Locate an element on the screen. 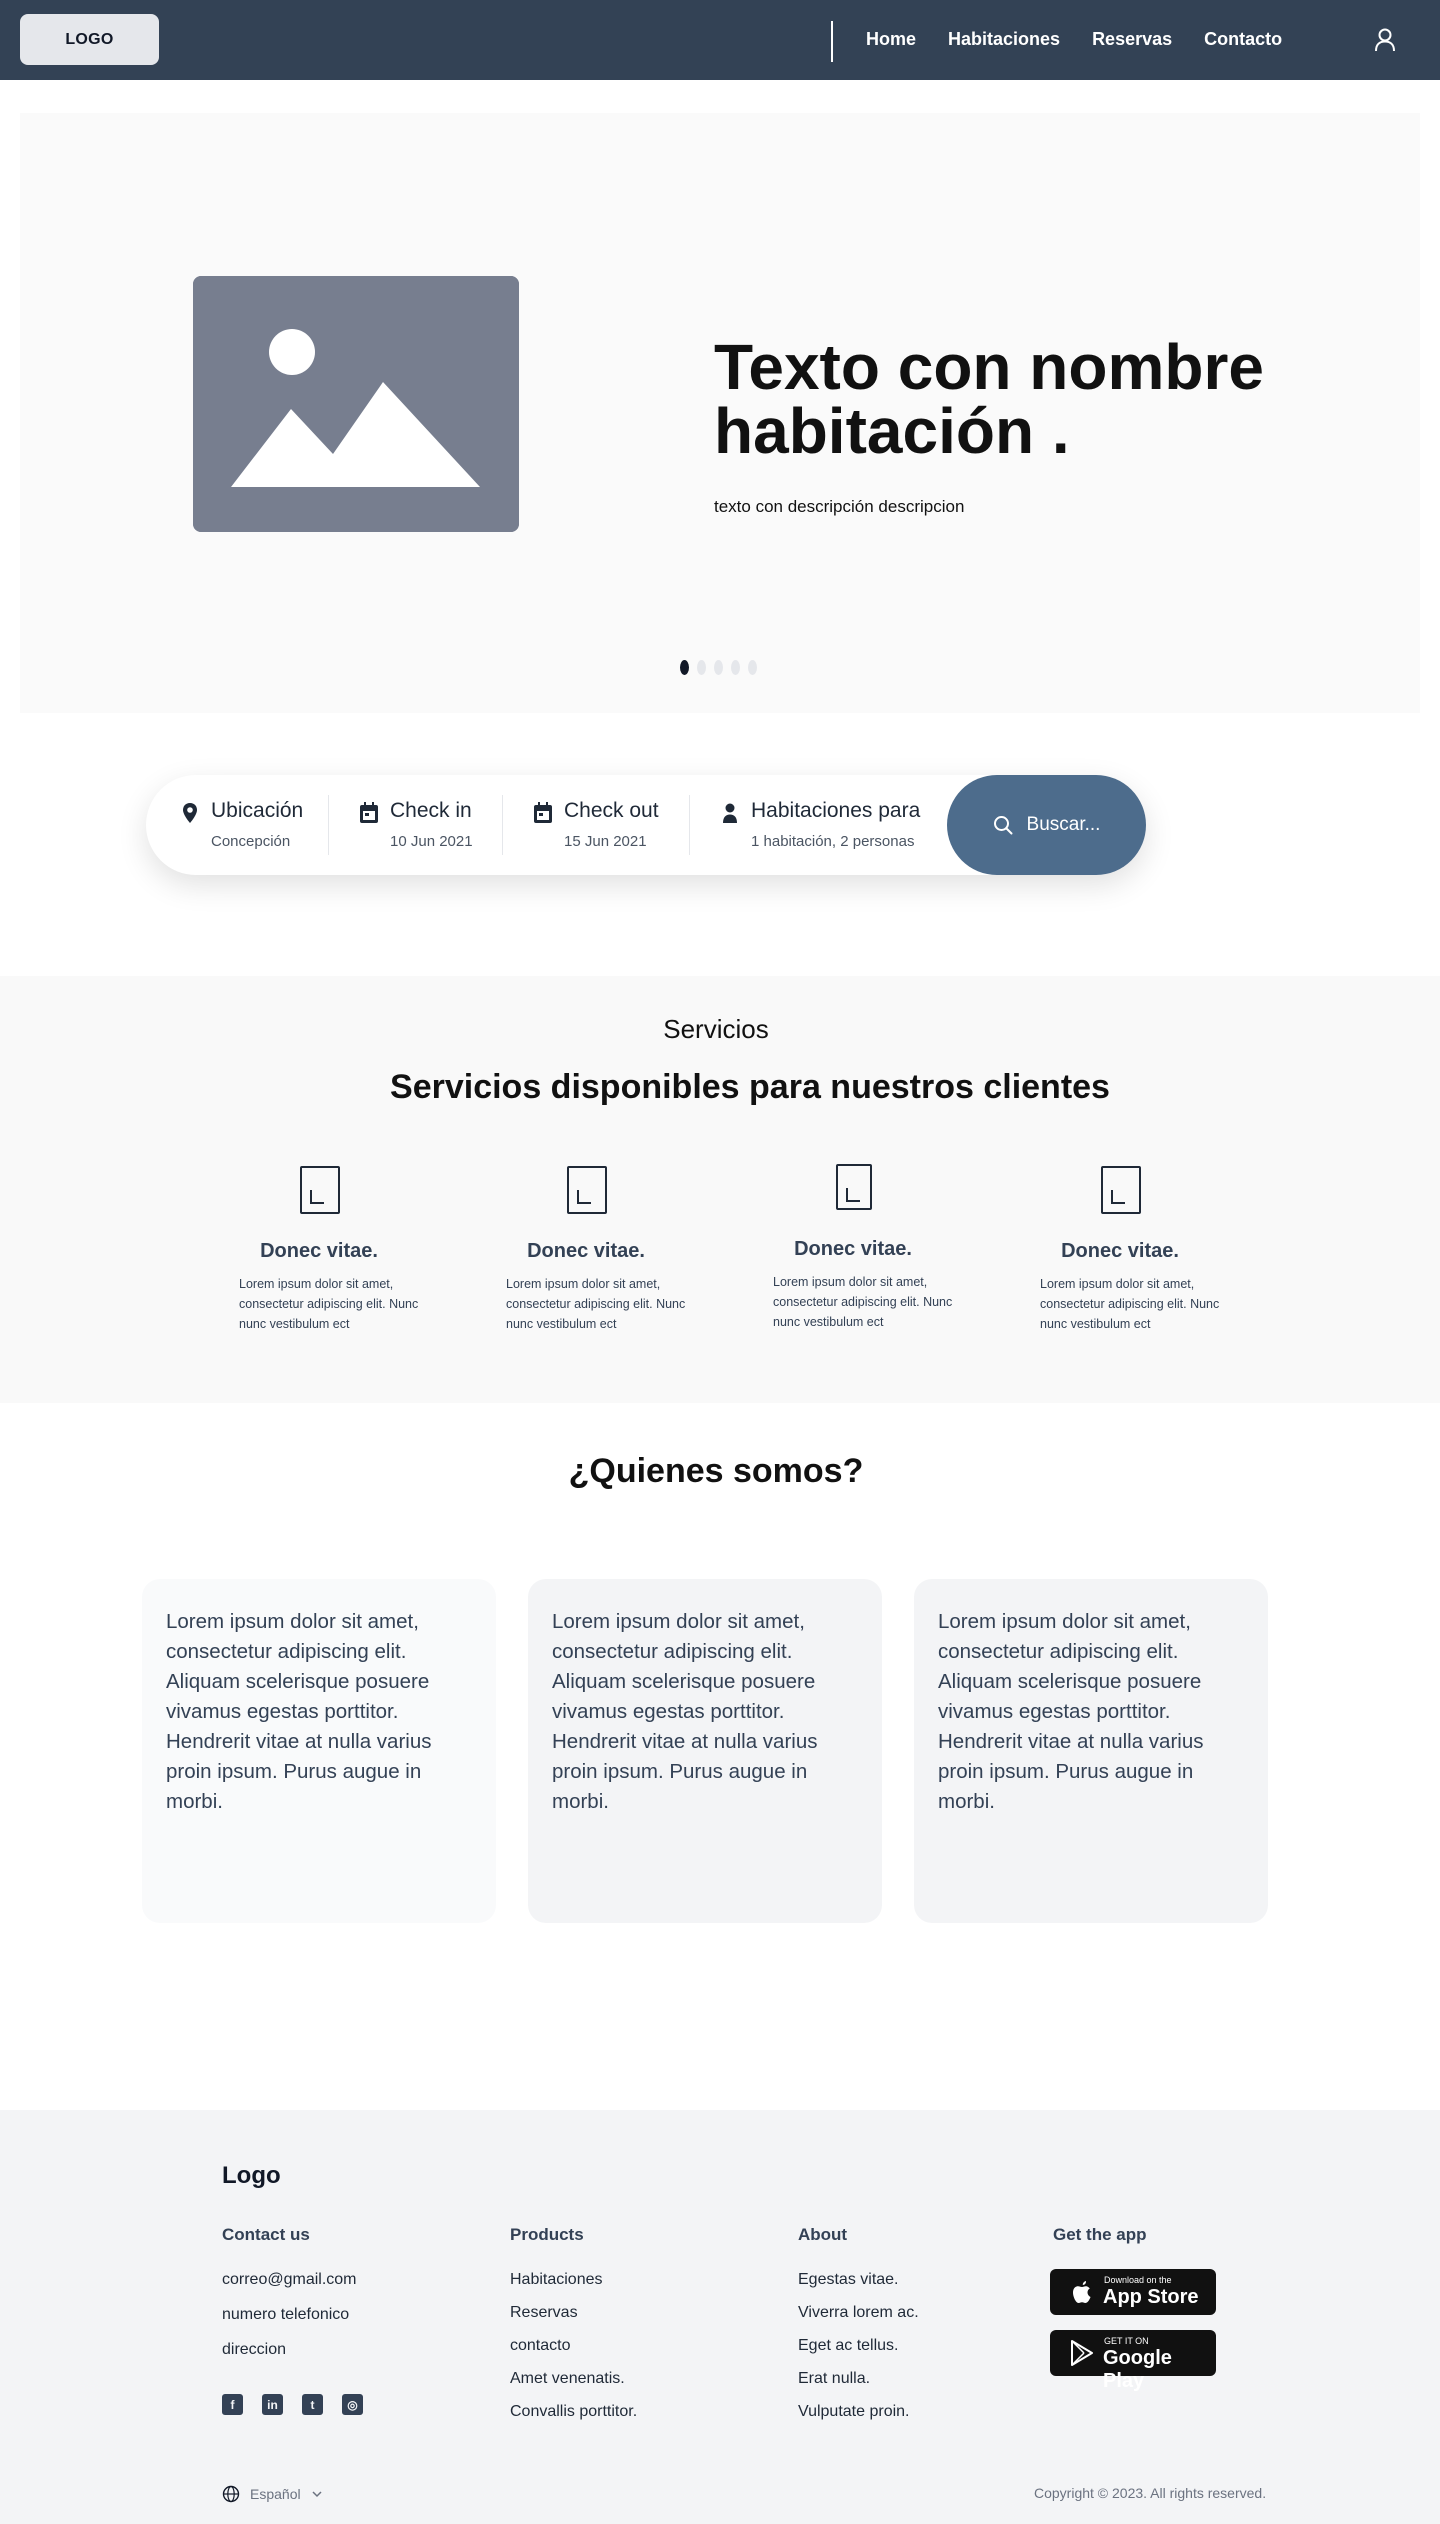 The width and height of the screenshot is (1440, 2524). contact-address: direccion is located at coordinates (289, 2350).